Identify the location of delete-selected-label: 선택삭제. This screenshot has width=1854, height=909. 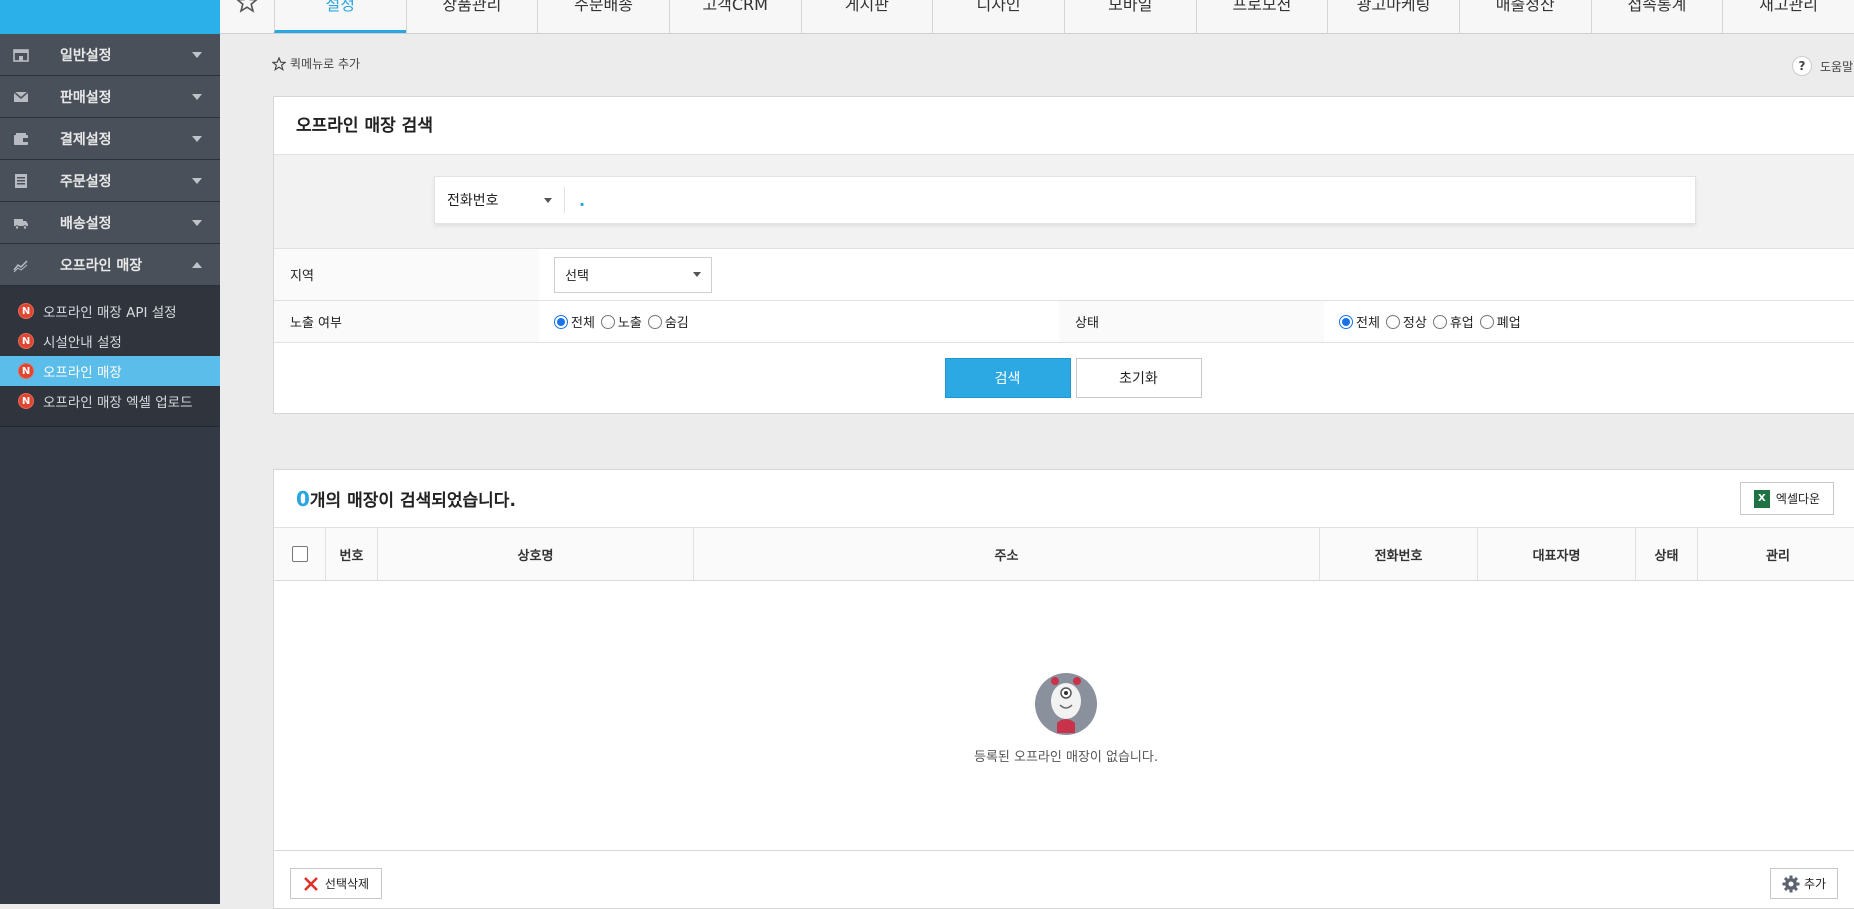
(347, 884).